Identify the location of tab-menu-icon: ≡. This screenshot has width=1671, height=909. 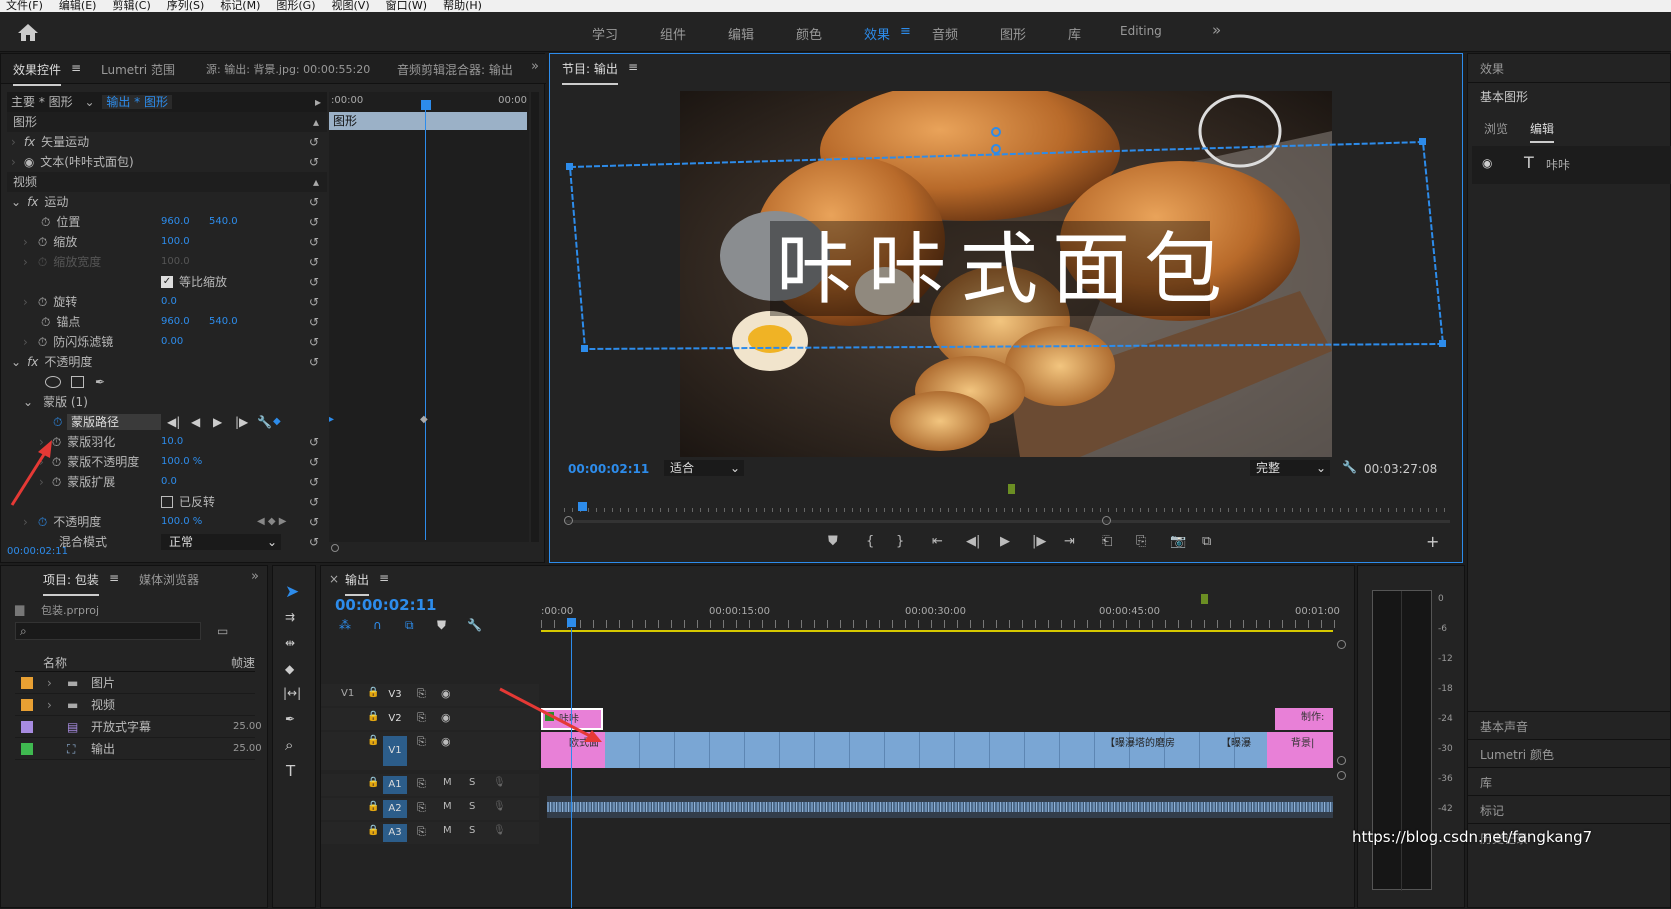
(76, 68).